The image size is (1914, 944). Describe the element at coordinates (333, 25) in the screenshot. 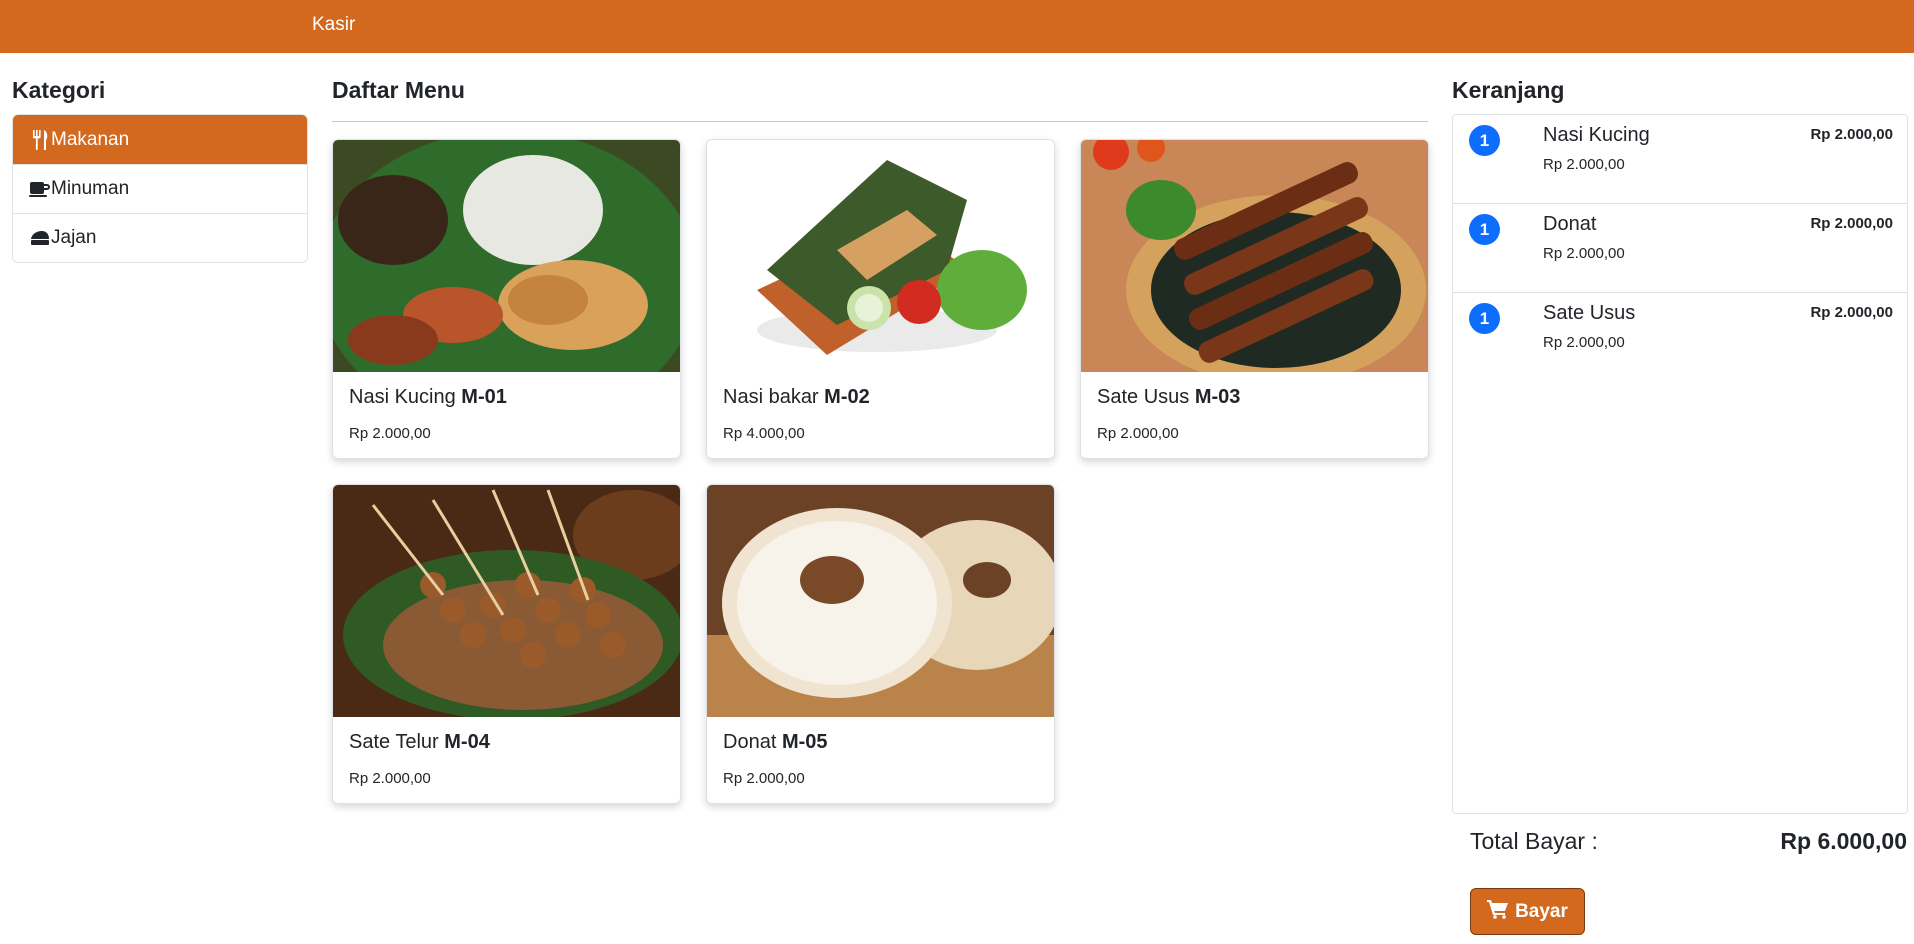

I see `navbar-brand: Kasir` at that location.